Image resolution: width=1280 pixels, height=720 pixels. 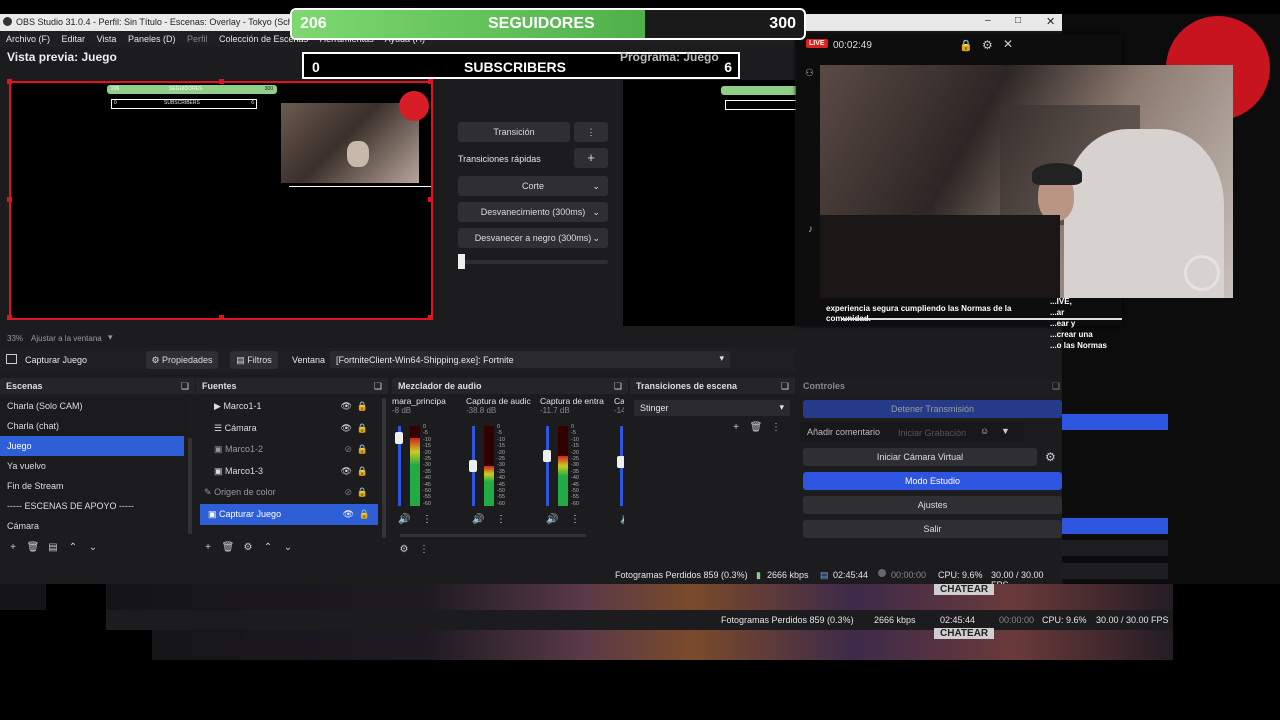 What do you see at coordinates (289, 514) in the screenshot?
I see `source-item-selected: ▣ Capturar Juego 👁 🔒` at bounding box center [289, 514].